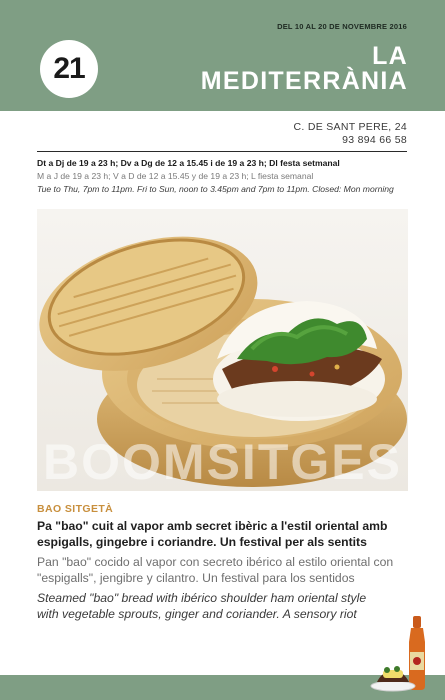 The width and height of the screenshot is (445, 700). What do you see at coordinates (342, 26) in the screenshot?
I see `event-dates: DEL 10 AL 20 DE NOVEMBRE 2016` at bounding box center [342, 26].